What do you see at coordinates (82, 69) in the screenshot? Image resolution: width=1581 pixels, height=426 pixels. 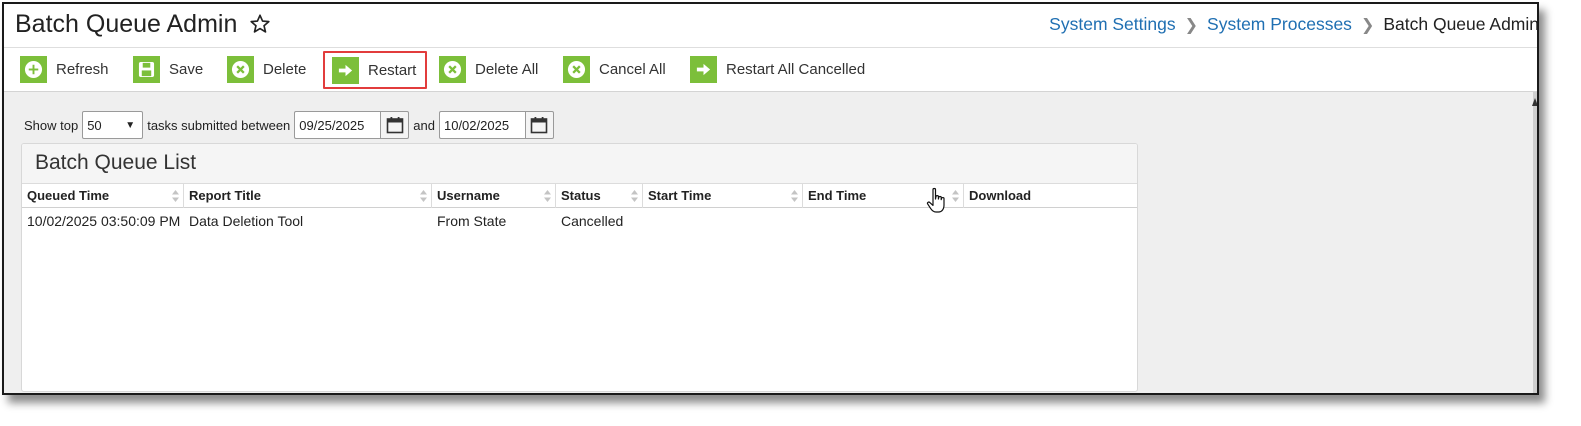 I see `refresh-label: Refresh` at bounding box center [82, 69].